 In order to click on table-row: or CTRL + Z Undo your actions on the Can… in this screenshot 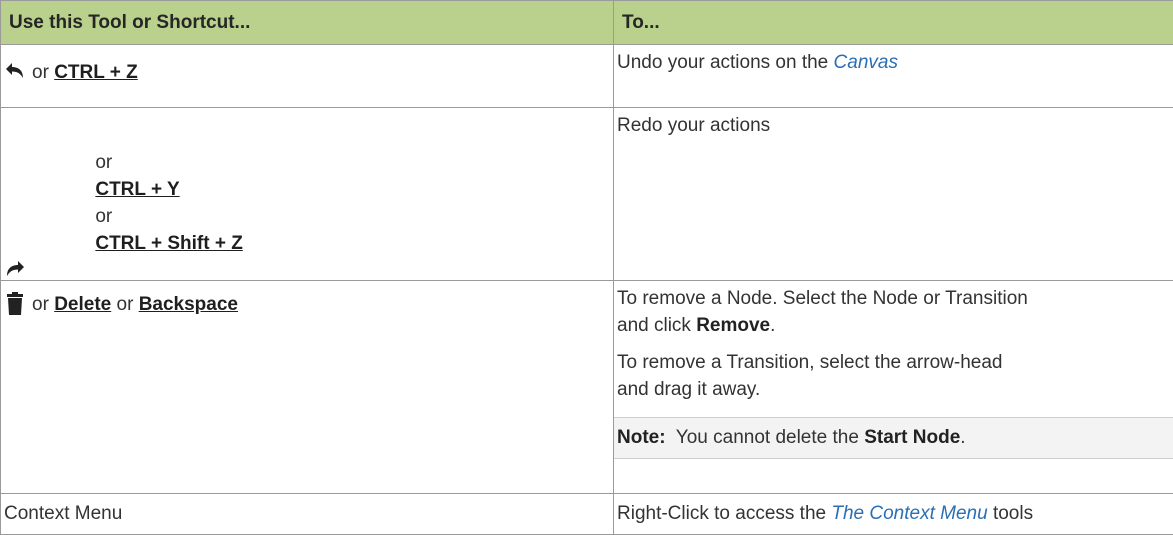, I will do `click(587, 76)`.